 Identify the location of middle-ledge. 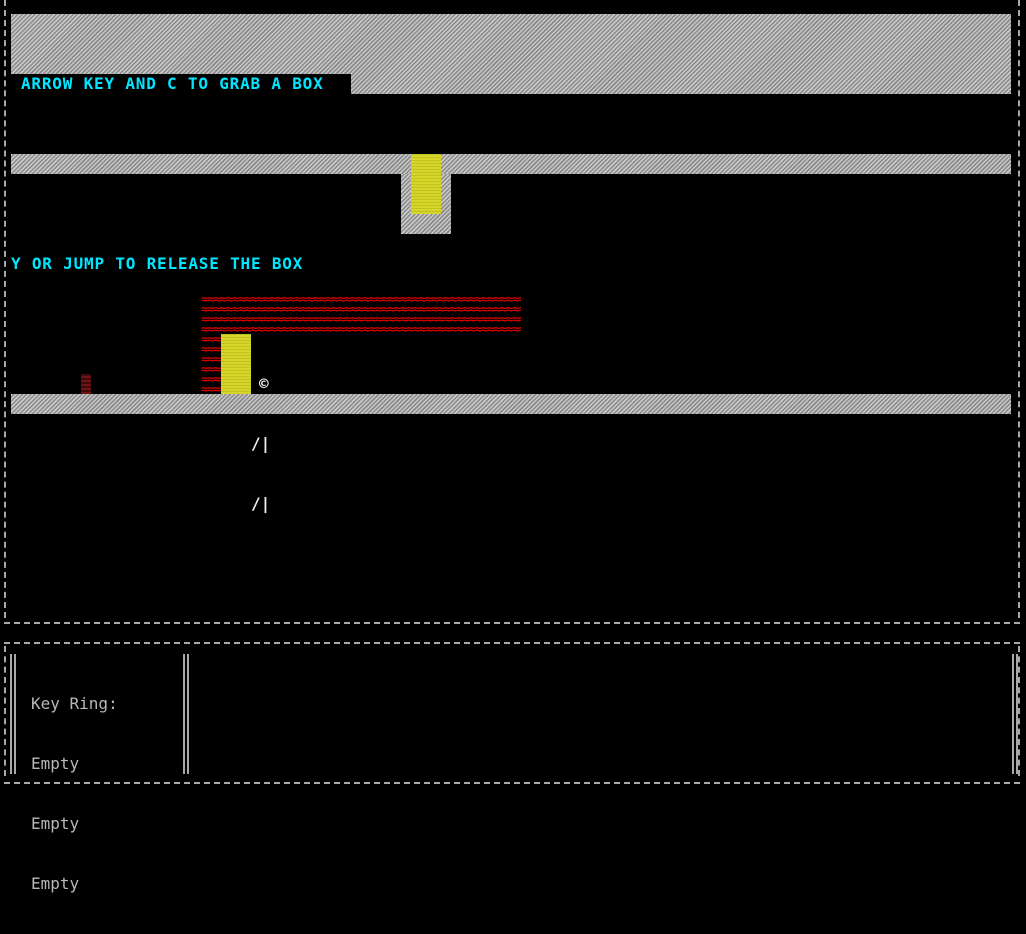
(511, 164).